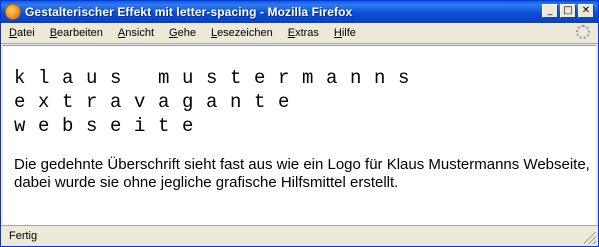  What do you see at coordinates (110, 126) in the screenshot?
I see `logo-line-3: webseite` at bounding box center [110, 126].